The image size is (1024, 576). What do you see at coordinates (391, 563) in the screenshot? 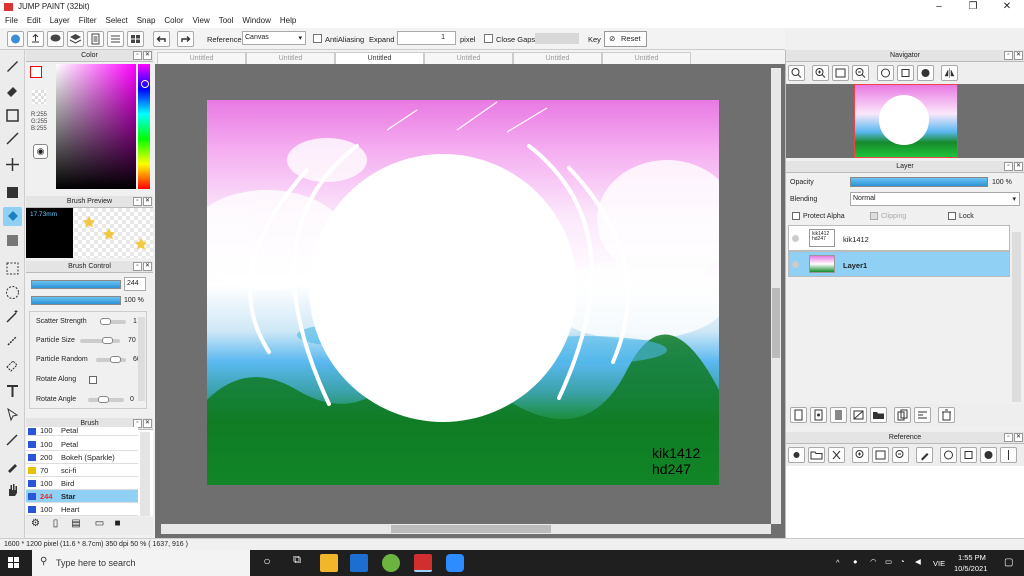
I see `browser-icon` at bounding box center [391, 563].